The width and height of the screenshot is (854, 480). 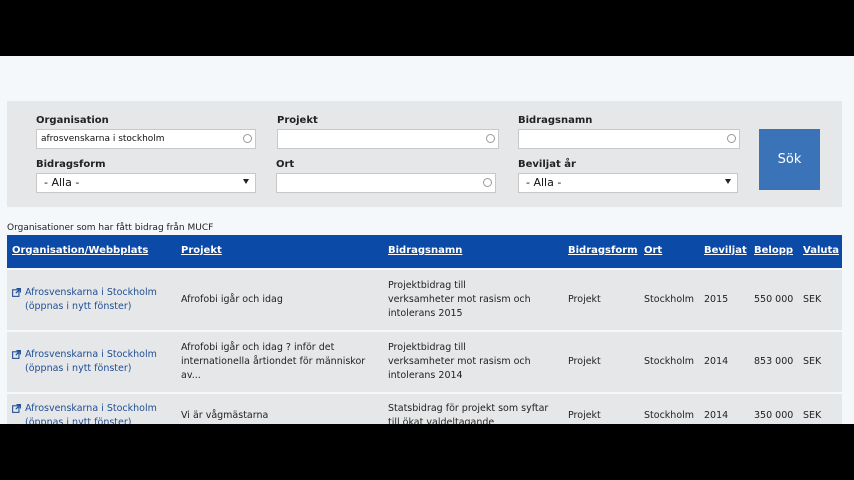 What do you see at coordinates (72, 120) in the screenshot?
I see `organisation-label: Organisation` at bounding box center [72, 120].